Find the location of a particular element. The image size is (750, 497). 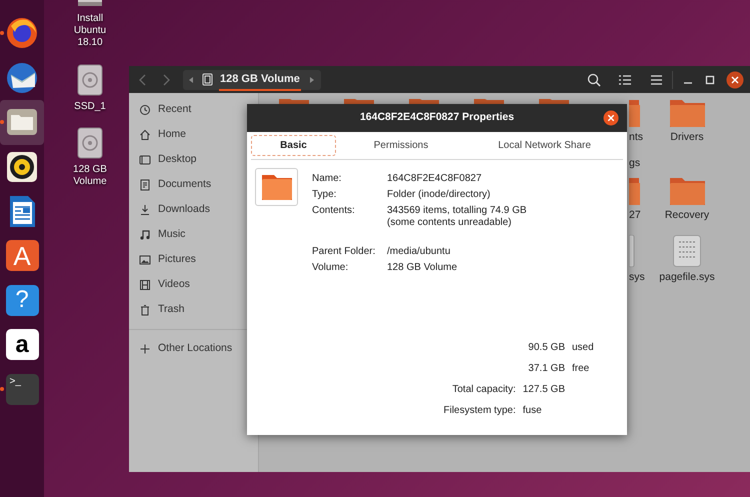

home-icon is located at coordinates (145, 134).